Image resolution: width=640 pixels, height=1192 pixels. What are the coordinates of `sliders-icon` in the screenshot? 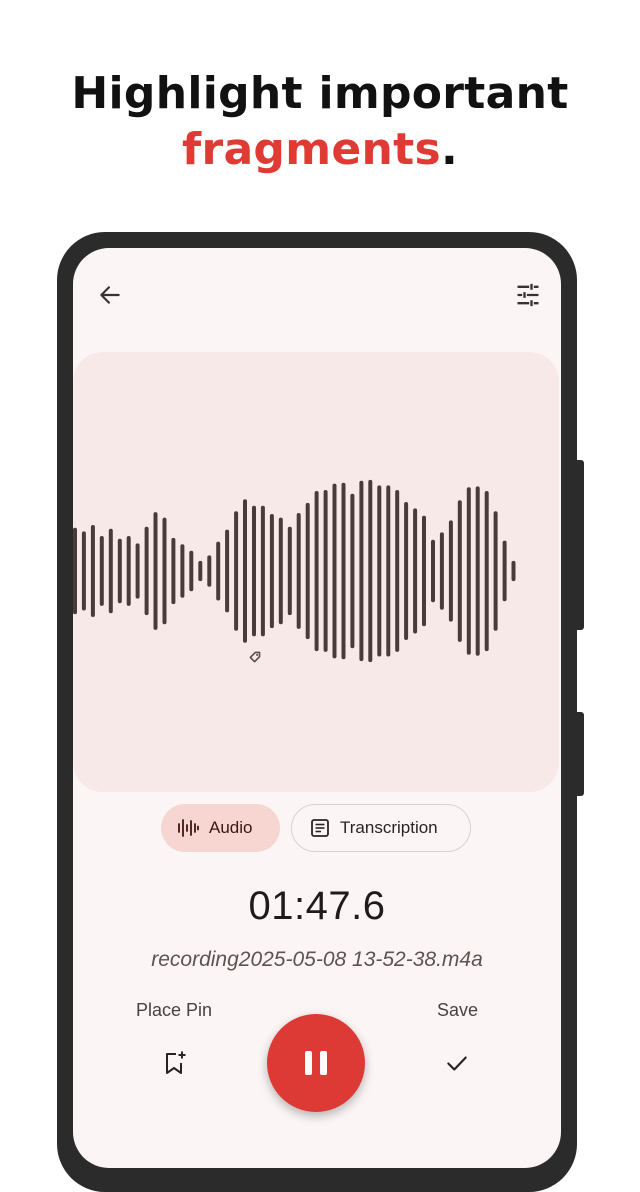 It's located at (528, 295).